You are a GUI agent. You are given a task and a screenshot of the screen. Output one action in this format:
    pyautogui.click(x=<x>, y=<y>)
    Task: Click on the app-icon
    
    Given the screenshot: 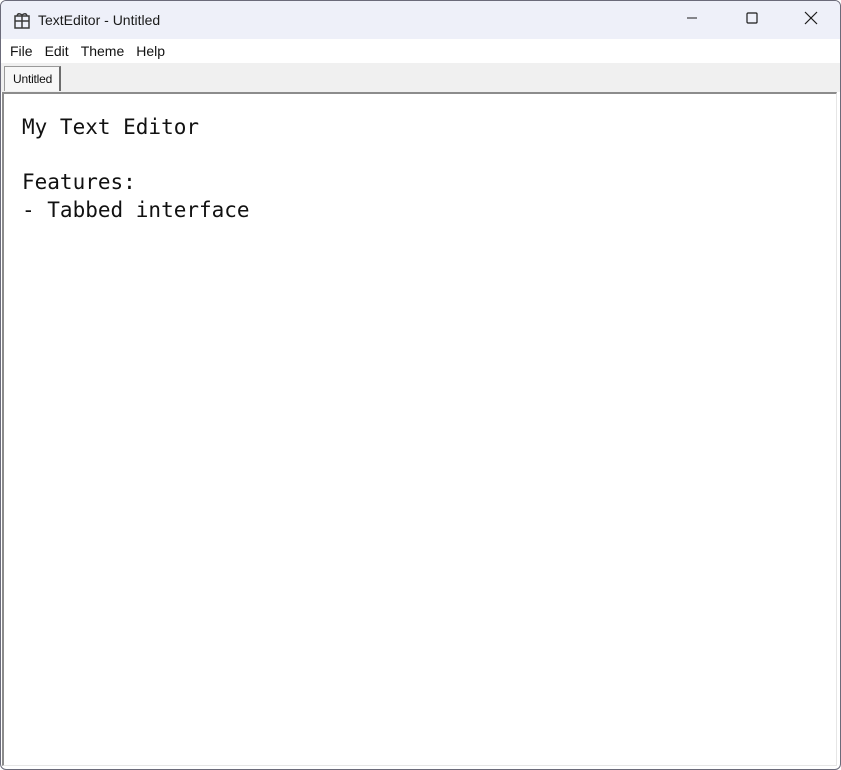 What is the action you would take?
    pyautogui.click(x=22, y=20)
    